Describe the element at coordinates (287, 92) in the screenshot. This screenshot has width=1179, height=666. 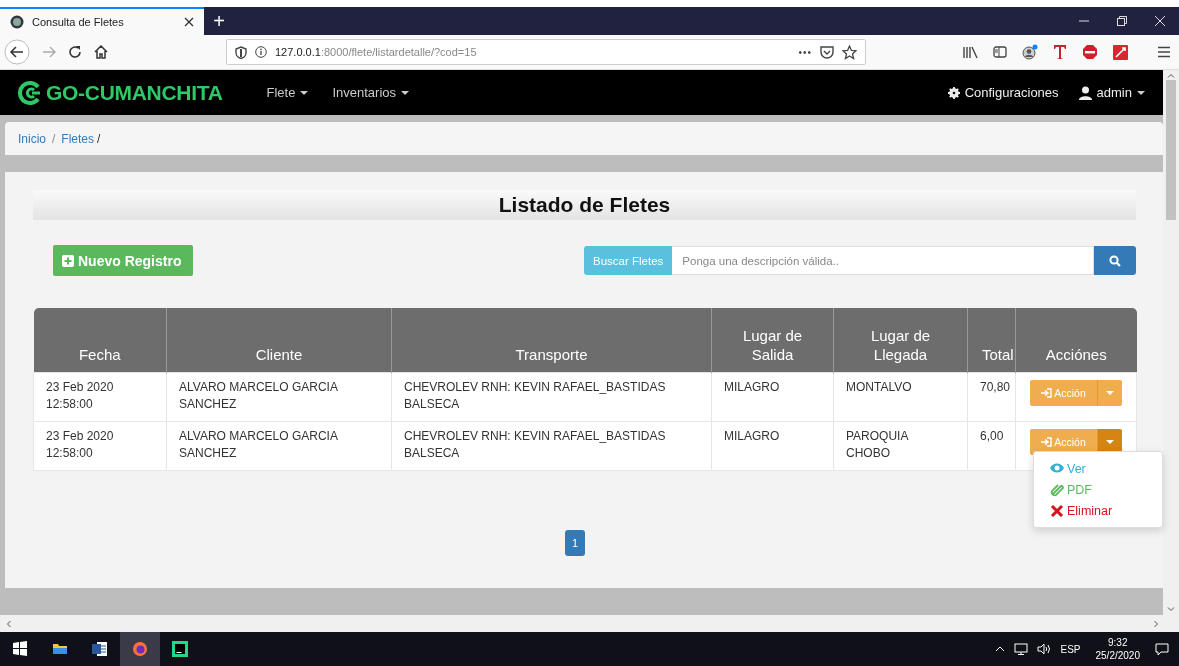
I see `nav-menu: Flete` at that location.